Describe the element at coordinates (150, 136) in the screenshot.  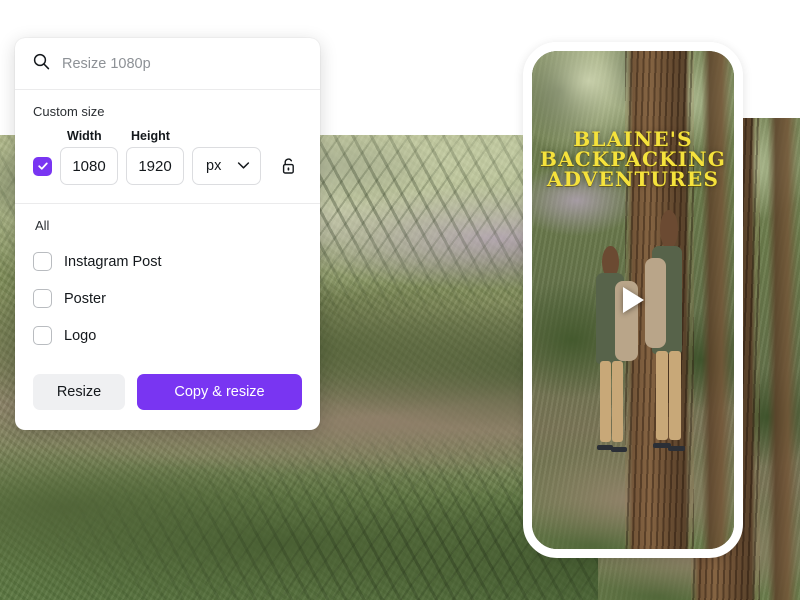
I see `height-label: Height` at that location.